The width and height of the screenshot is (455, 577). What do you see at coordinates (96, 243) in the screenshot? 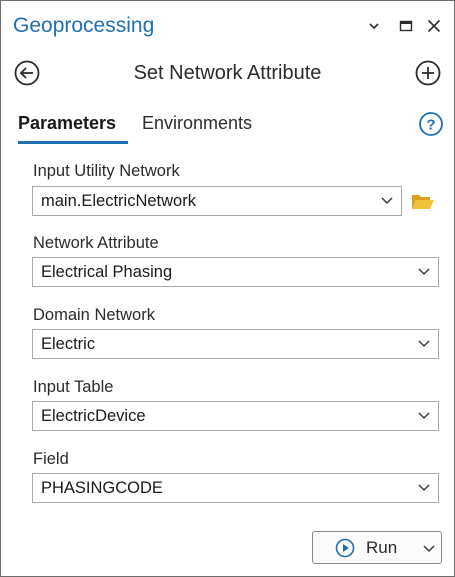
I see `param-label-network-attribute: Network Attribute` at bounding box center [96, 243].